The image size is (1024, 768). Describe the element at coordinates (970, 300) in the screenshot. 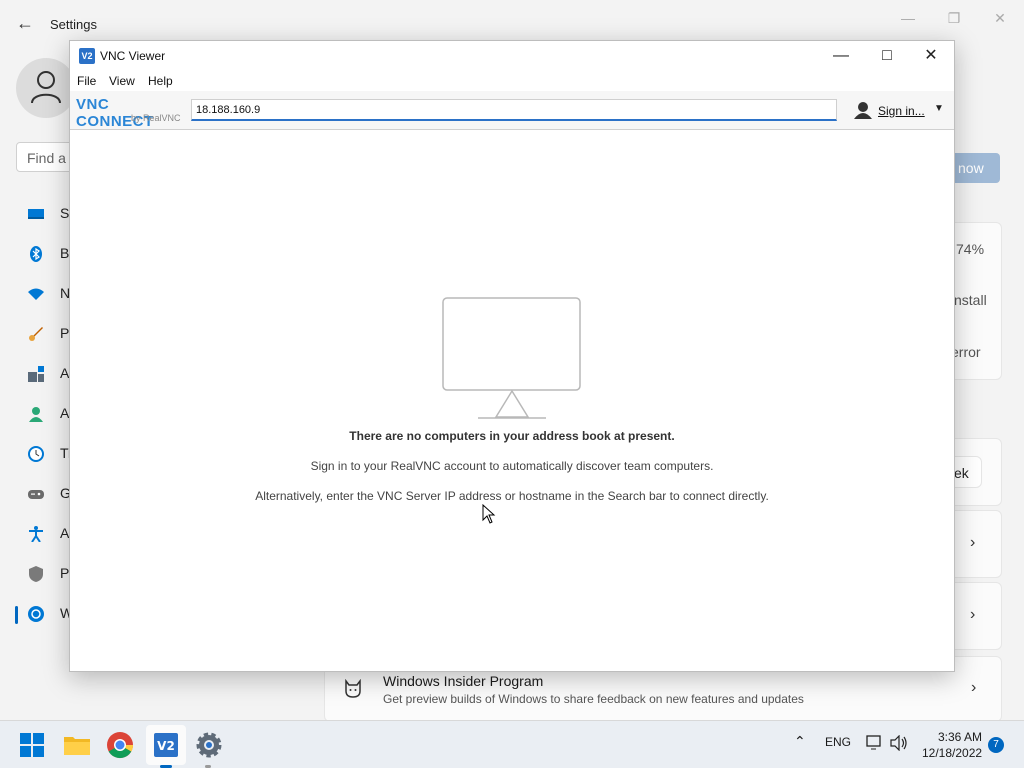

I see `install-status: nstall` at that location.